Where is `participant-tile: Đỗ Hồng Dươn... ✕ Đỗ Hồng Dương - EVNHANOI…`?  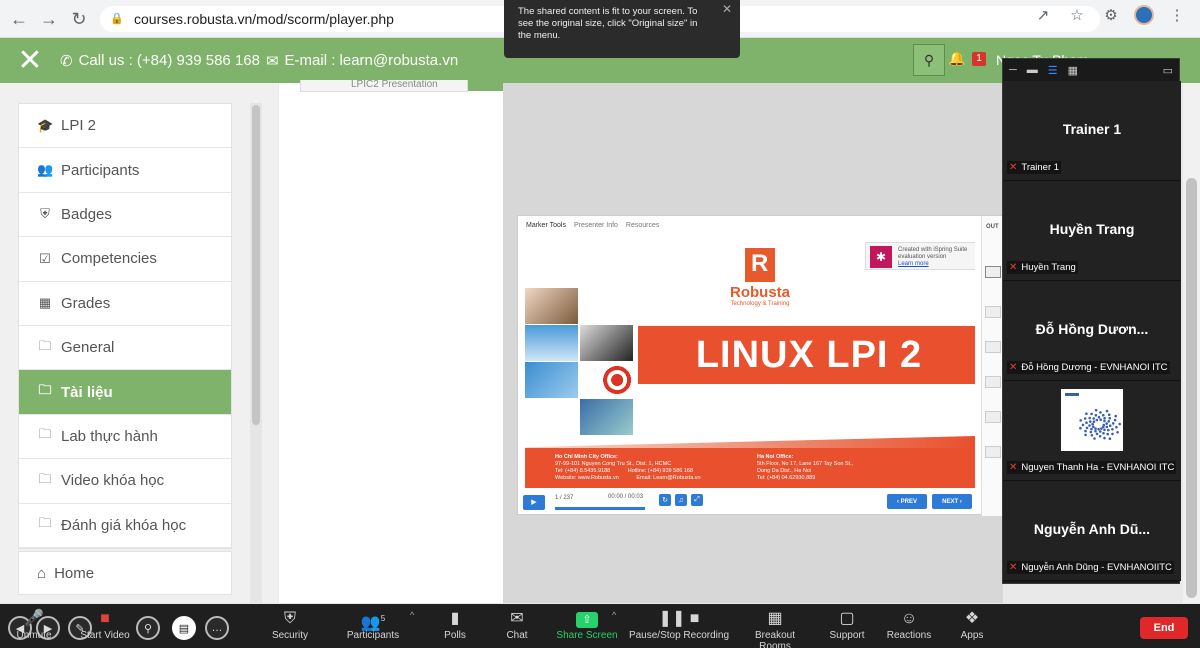
participant-tile: Đỗ Hồng Dươn... ✕ Đỗ Hồng Dương - EVNHANOI… is located at coordinates (1092, 331).